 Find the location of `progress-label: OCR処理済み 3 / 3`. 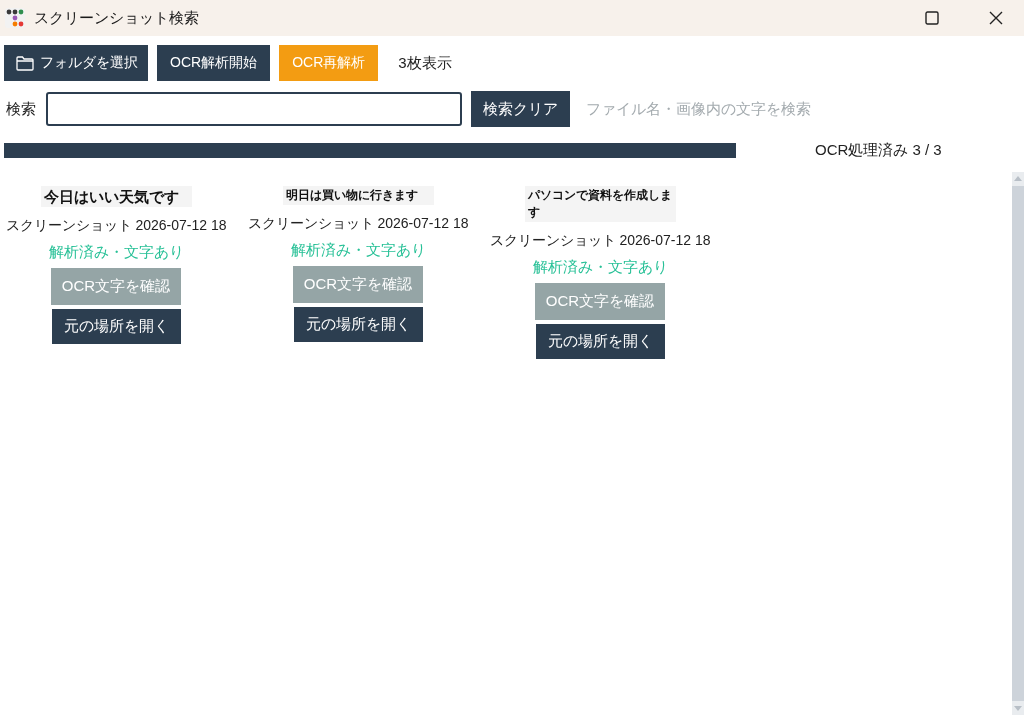

progress-label: OCR処理済み 3 / 3 is located at coordinates (878, 150).